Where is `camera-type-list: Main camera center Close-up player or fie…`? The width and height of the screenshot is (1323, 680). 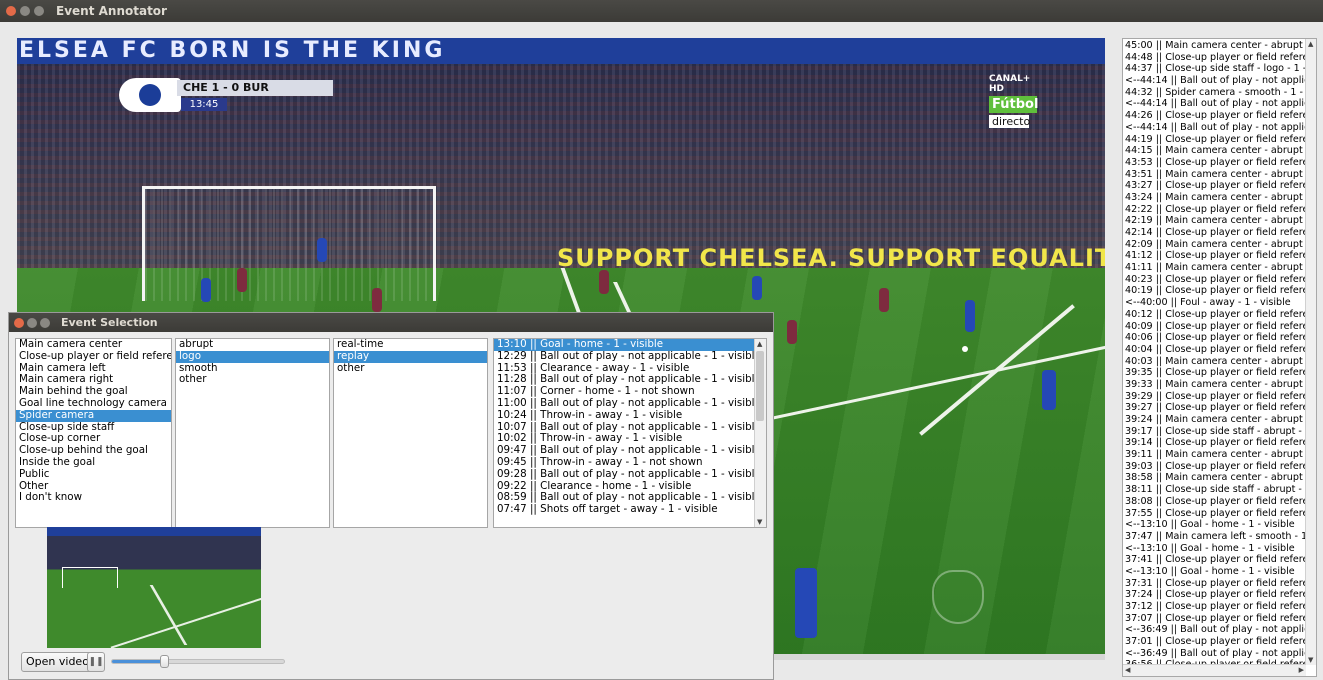 camera-type-list: Main camera center Close-up player or fie… is located at coordinates (93, 433).